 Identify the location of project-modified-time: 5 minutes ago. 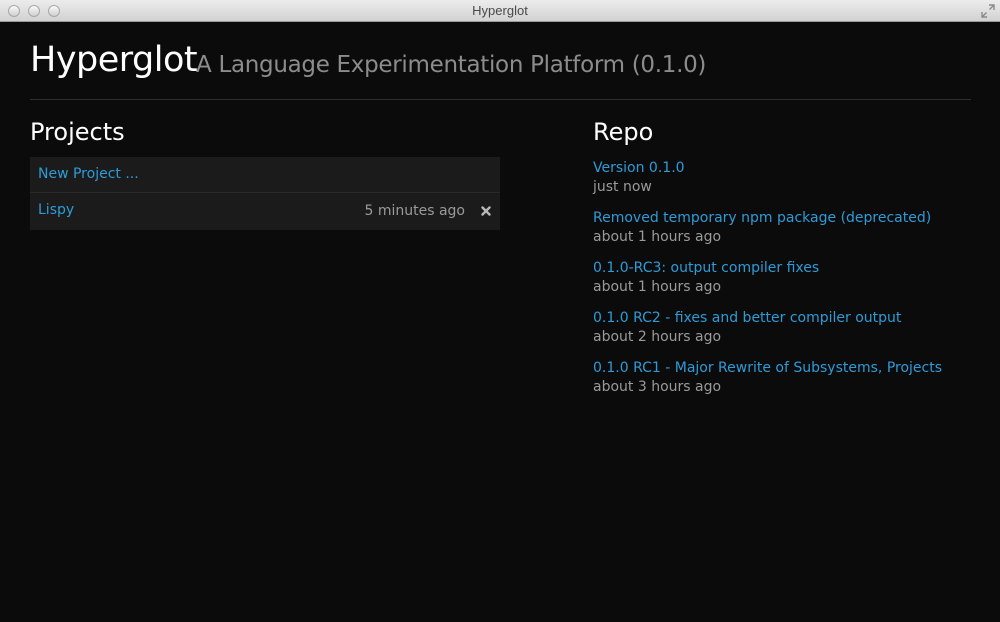
(414, 211).